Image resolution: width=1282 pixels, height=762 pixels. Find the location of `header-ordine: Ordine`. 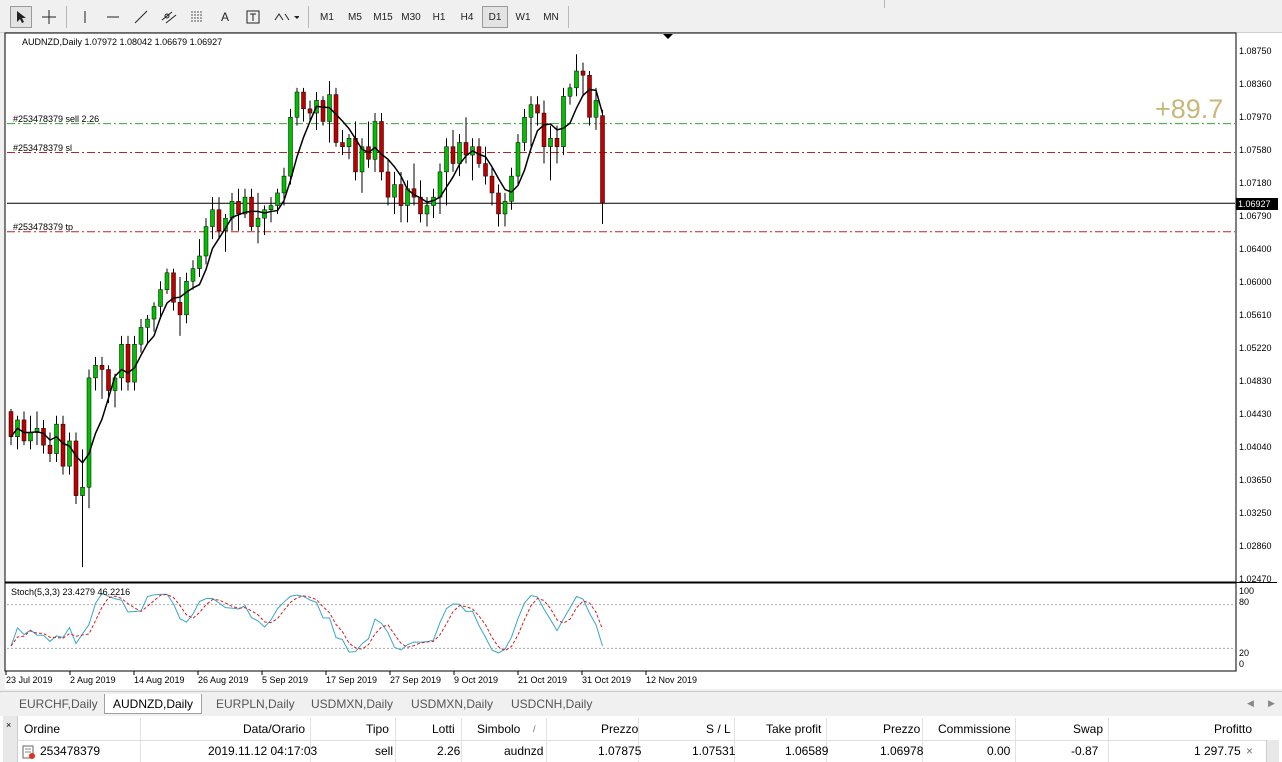

header-ordine: Ordine is located at coordinates (42, 729).